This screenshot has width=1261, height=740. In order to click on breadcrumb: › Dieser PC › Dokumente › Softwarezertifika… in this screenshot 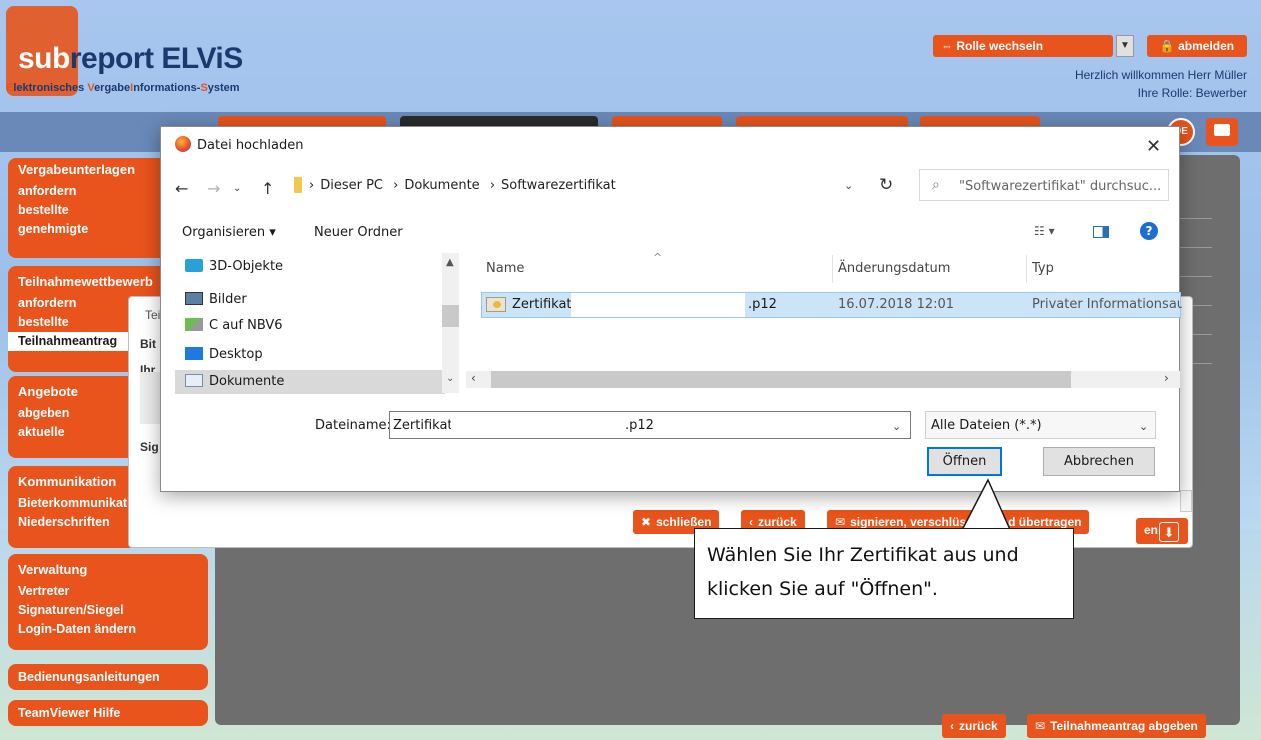, I will do `click(465, 185)`.